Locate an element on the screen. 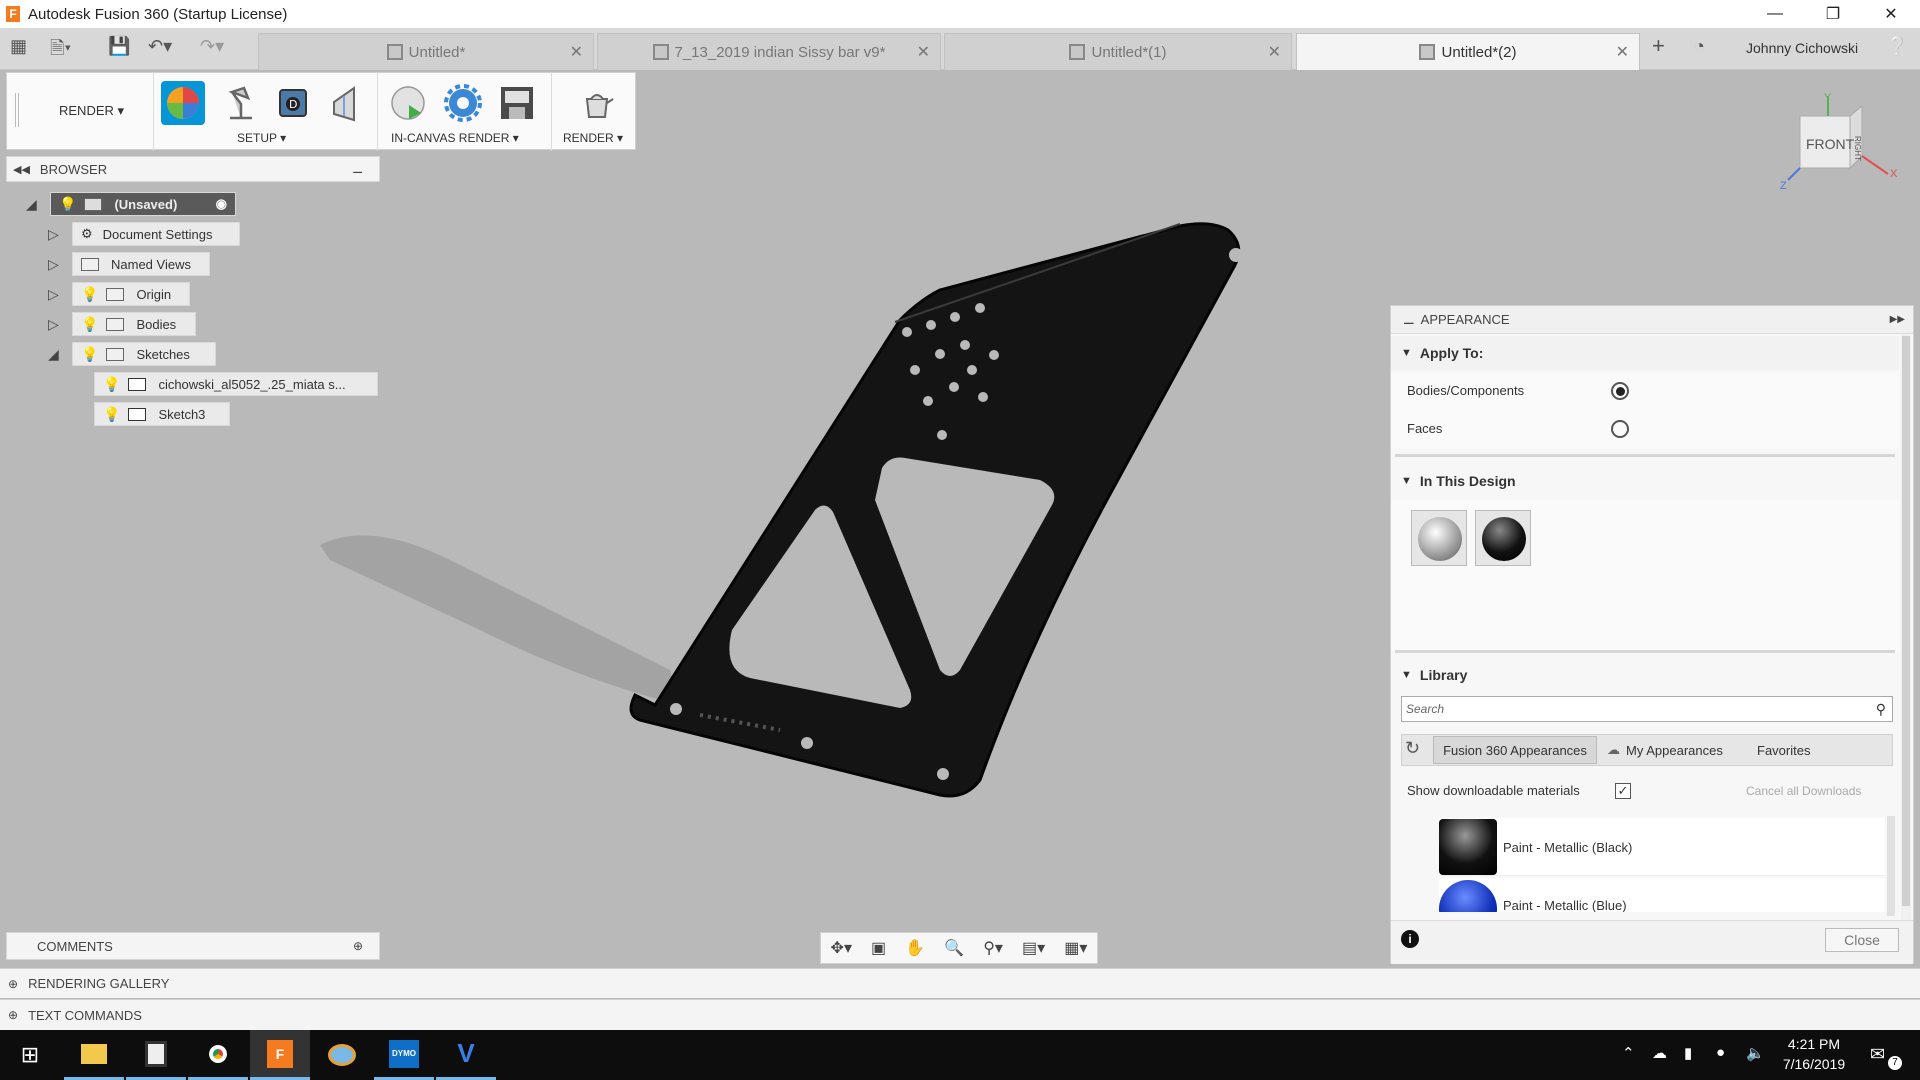 The image size is (1920, 1080). fit-icon: ⚲▾ is located at coordinates (993, 948).